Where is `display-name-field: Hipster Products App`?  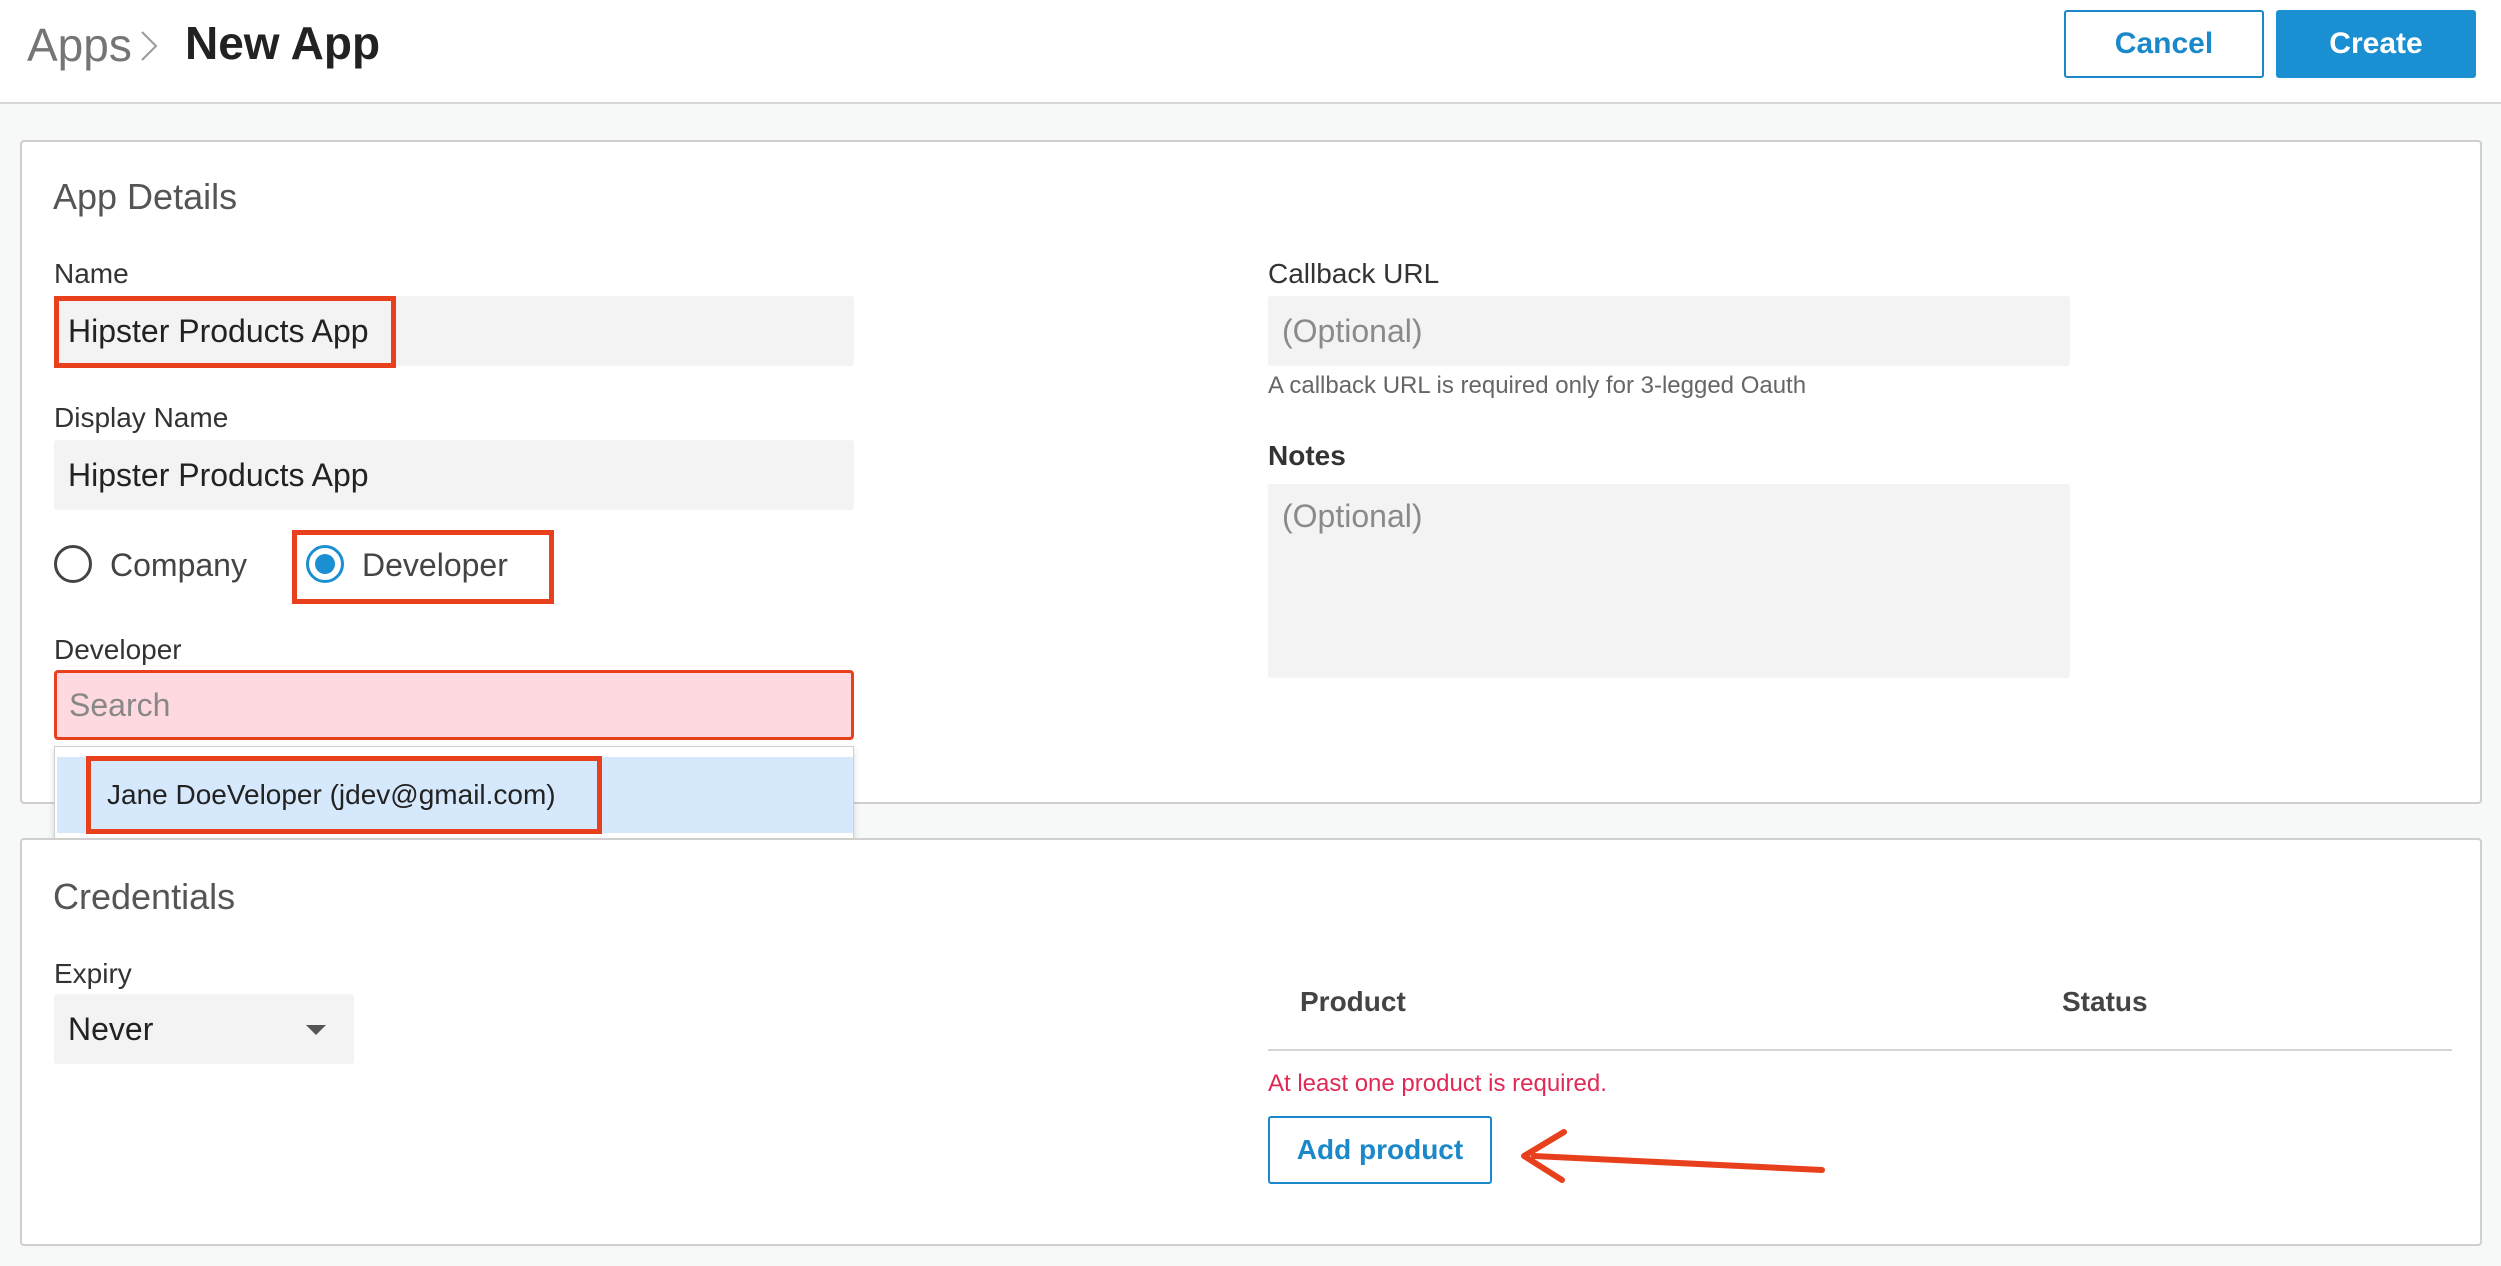 display-name-field: Hipster Products App is located at coordinates (454, 475).